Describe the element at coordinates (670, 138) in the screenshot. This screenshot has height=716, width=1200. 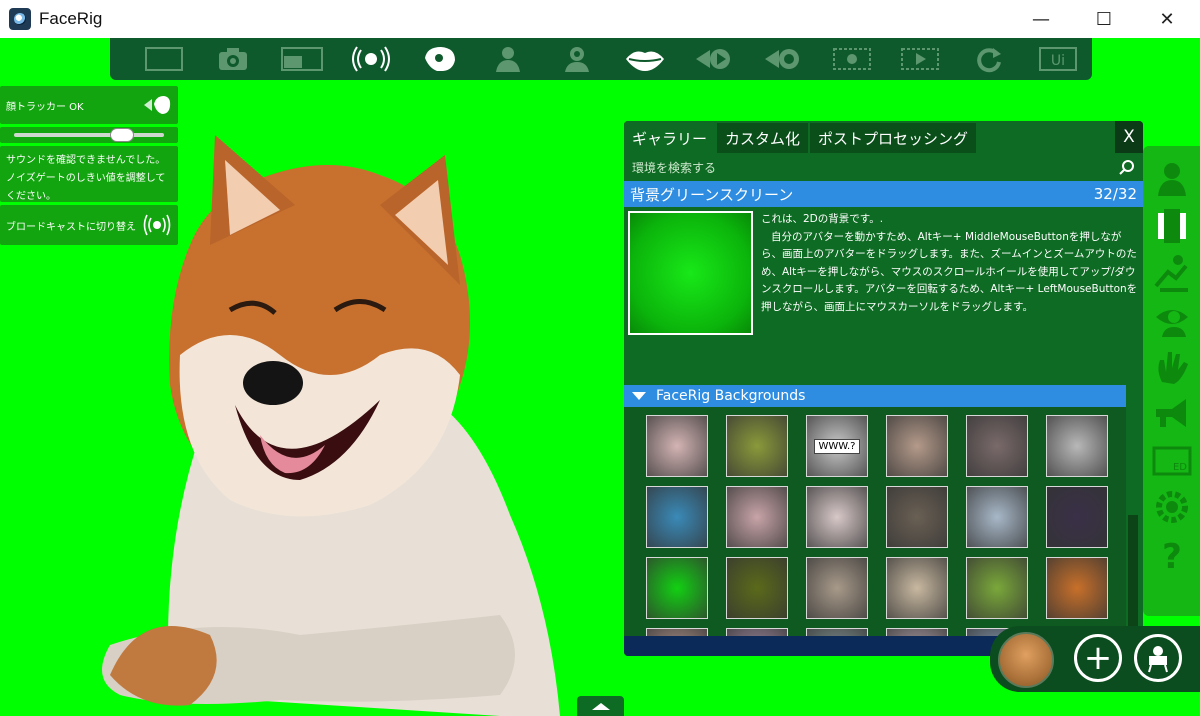
I see `tab-gallery: ギャラリー` at that location.